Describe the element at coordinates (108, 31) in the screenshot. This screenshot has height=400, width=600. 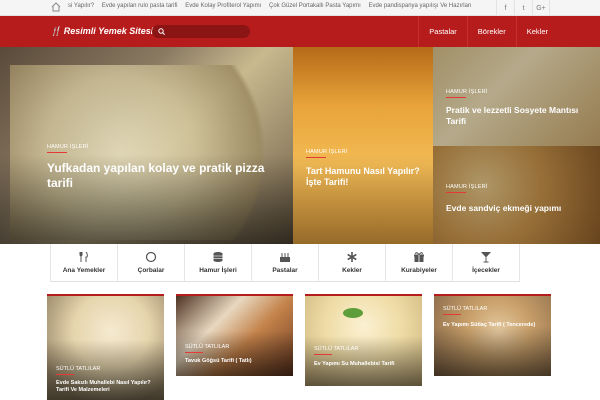
I see `logo-text: Resimli Yemek Sitesi` at that location.